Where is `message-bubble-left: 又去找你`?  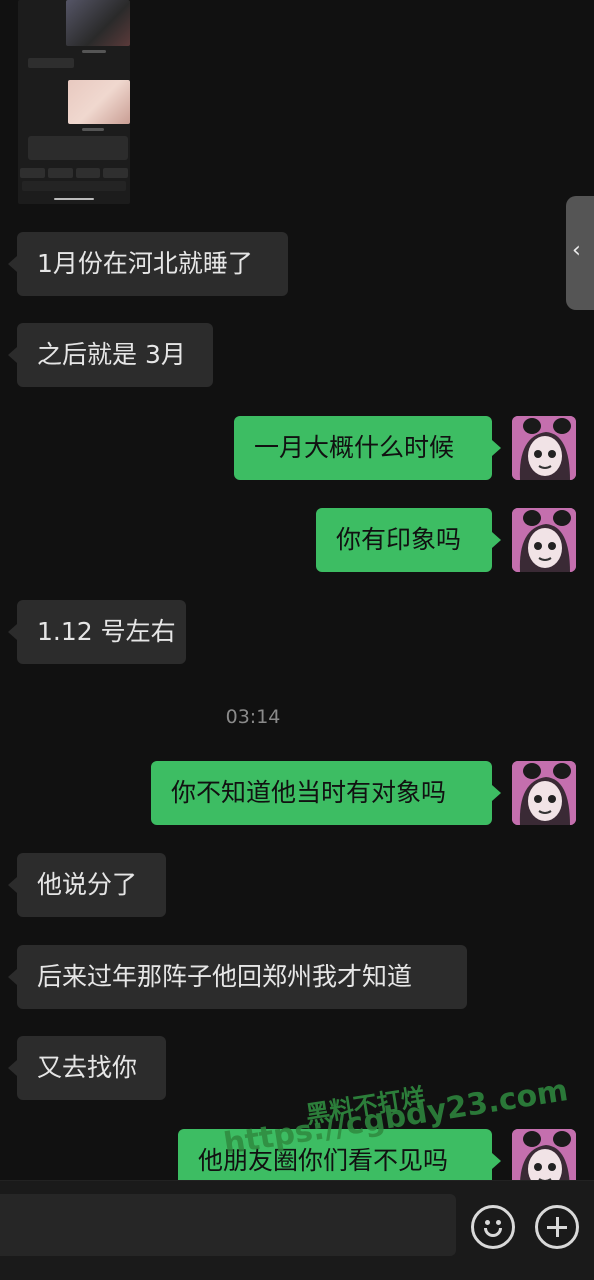 message-bubble-left: 又去找你 is located at coordinates (91, 1068).